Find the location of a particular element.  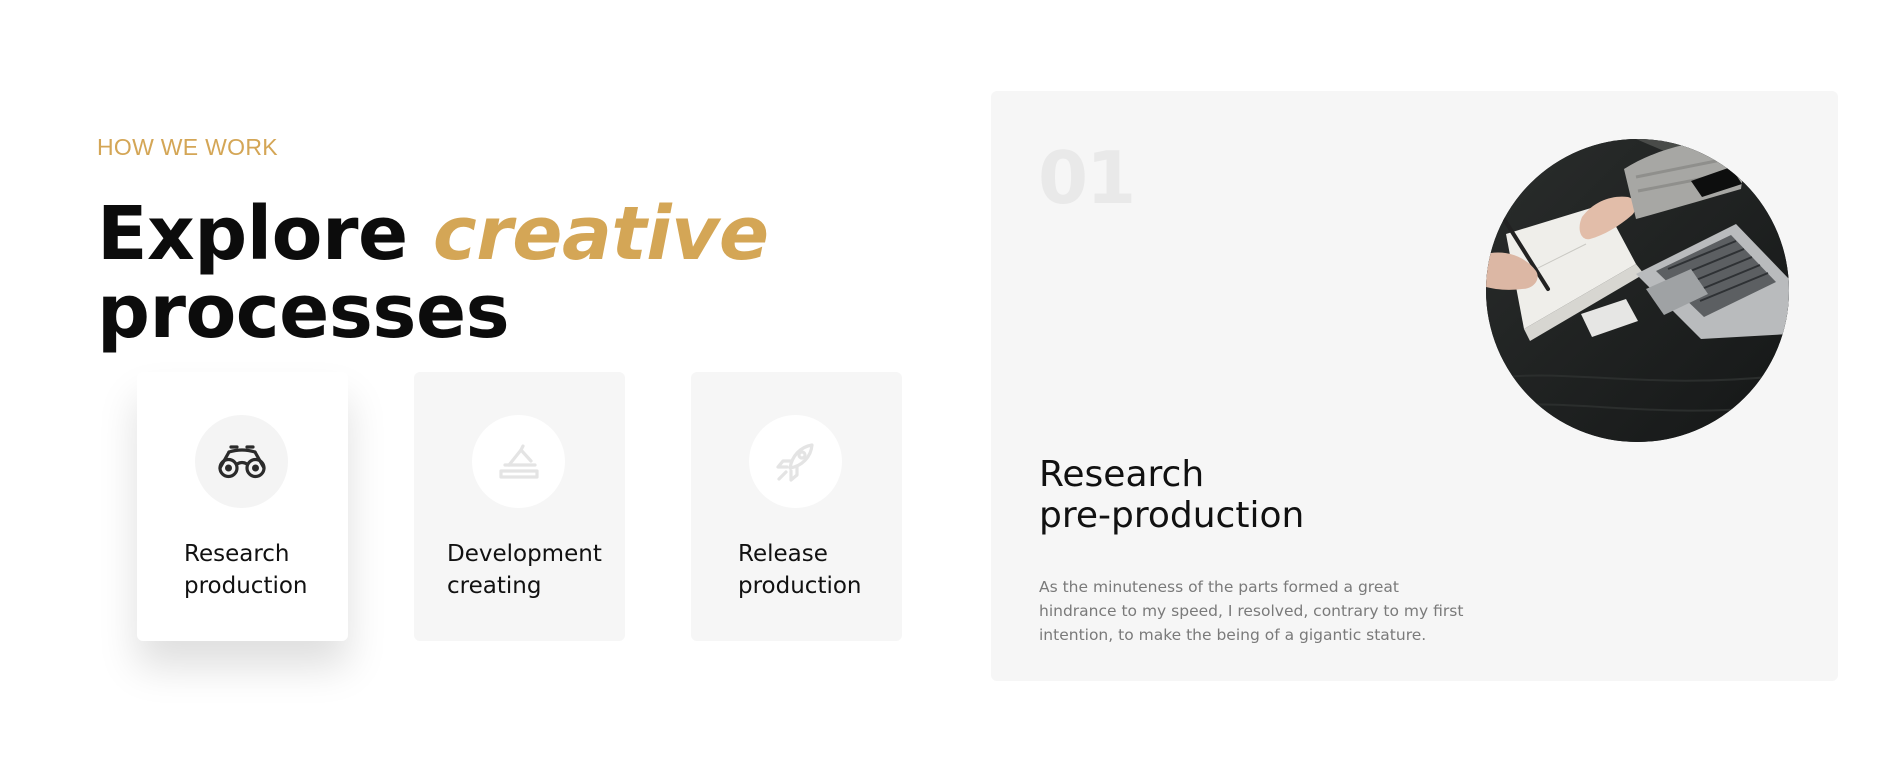

card-label: Release production is located at coordinates (800, 570).